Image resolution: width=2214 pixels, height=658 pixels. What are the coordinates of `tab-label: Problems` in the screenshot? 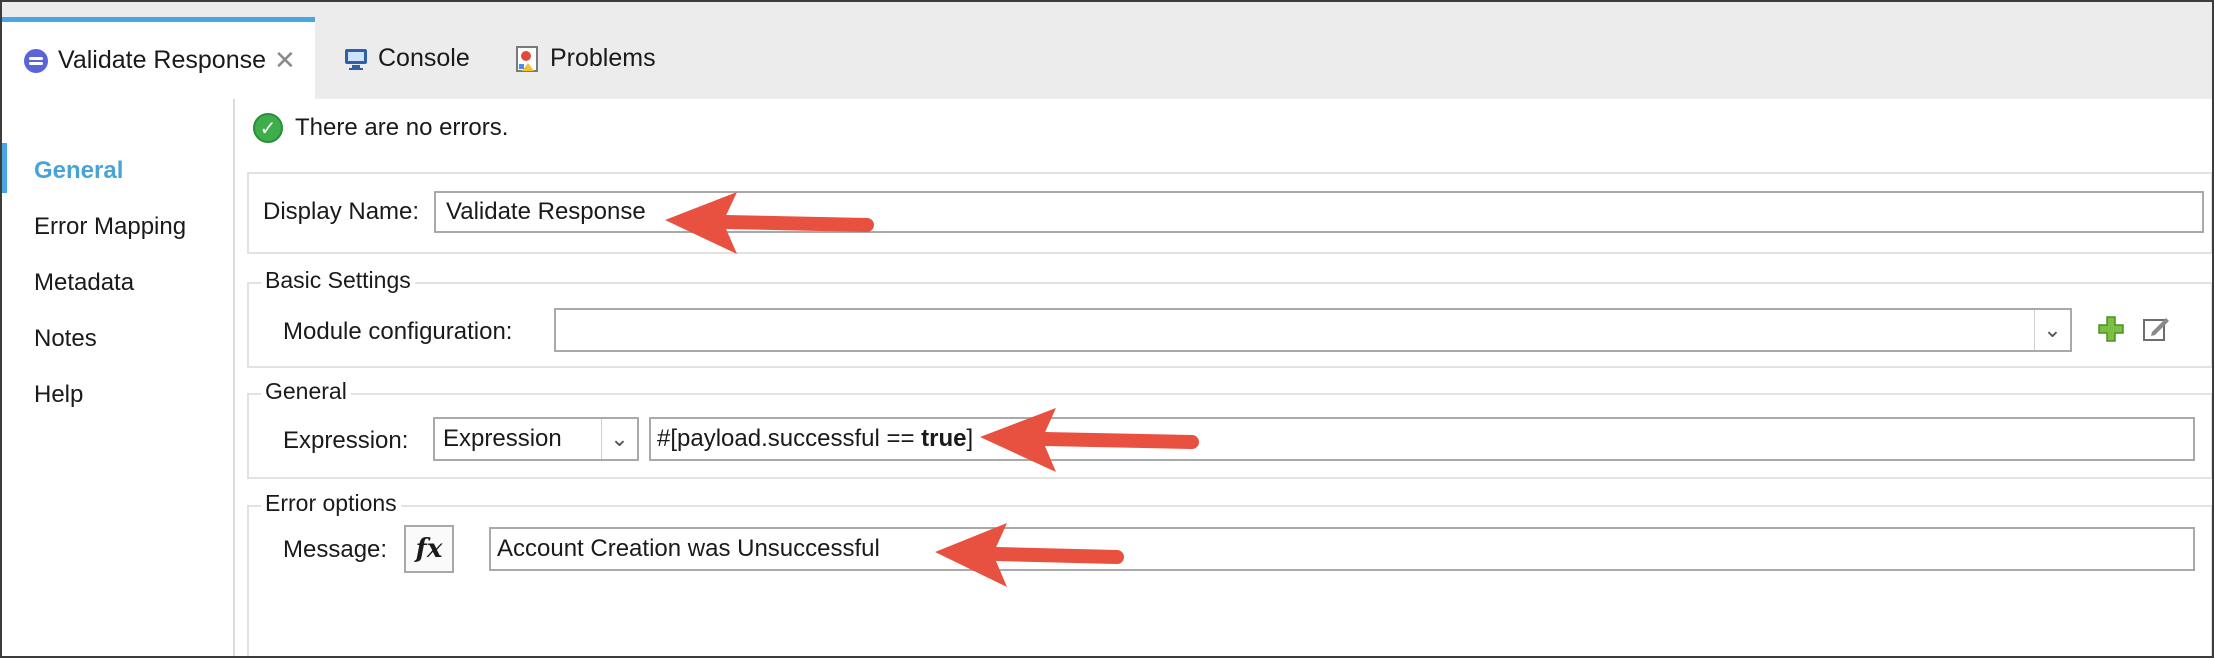 It's located at (603, 58).